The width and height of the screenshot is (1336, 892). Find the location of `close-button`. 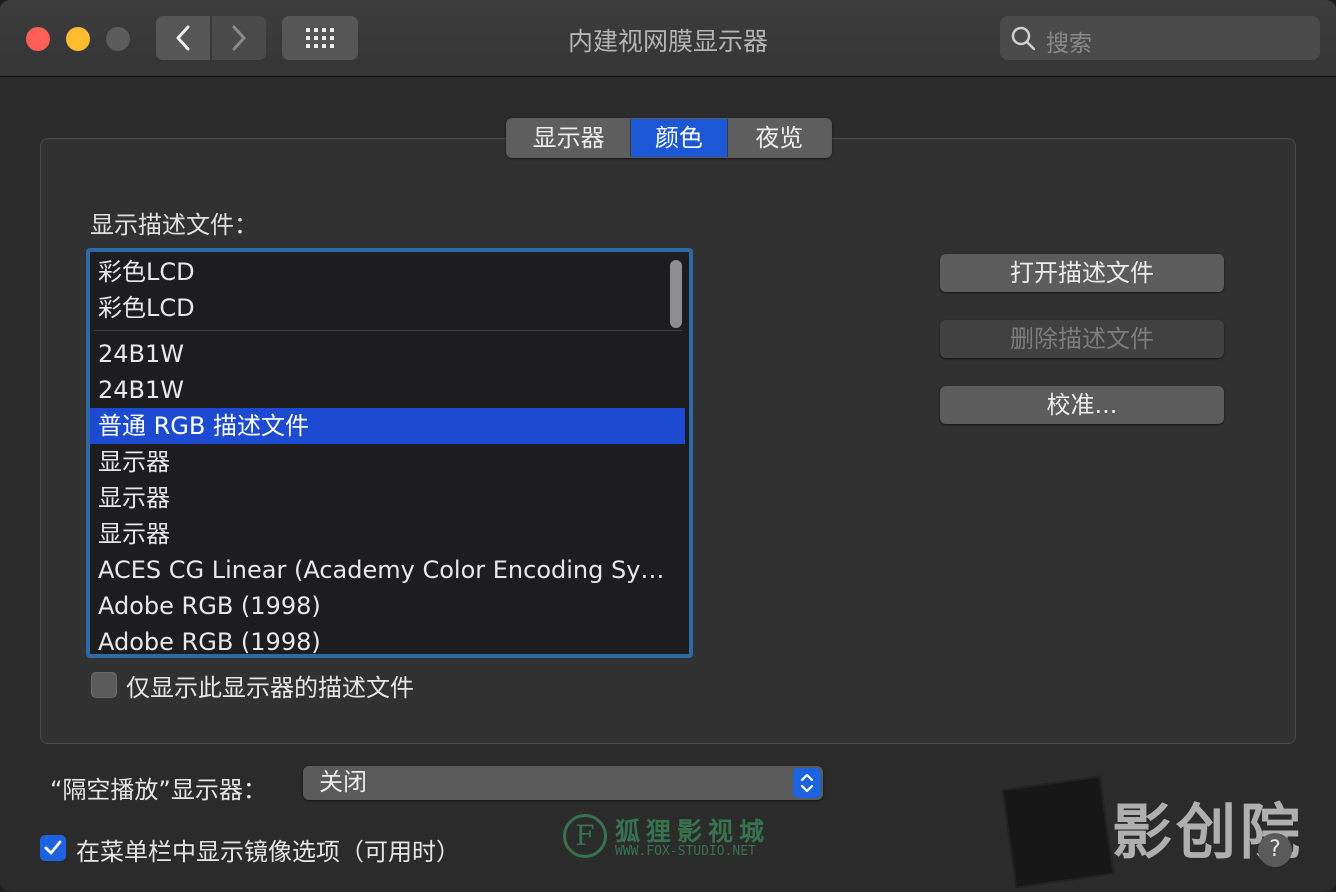

close-button is located at coordinates (38, 39).